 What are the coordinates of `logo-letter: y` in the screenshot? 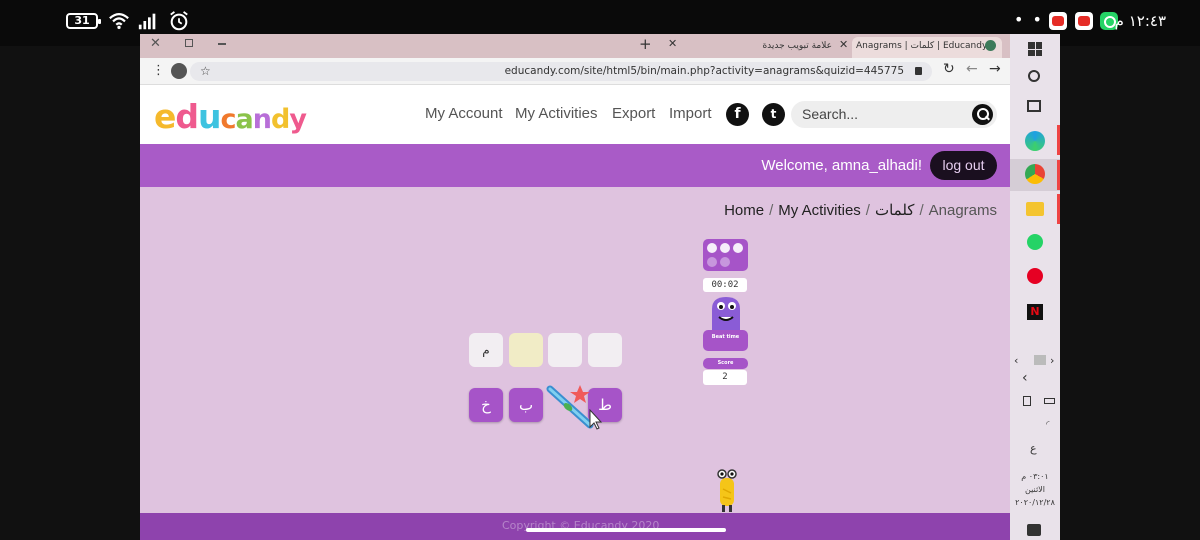 It's located at (298, 119).